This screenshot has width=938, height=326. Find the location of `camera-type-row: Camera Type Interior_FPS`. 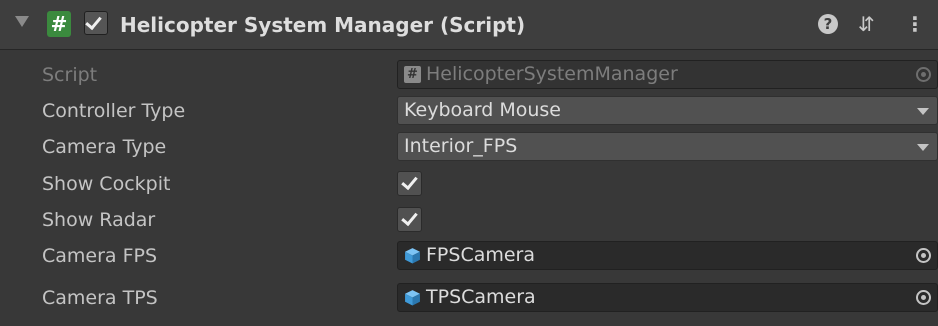

camera-type-row: Camera Type Interior_FPS is located at coordinates (469, 147).